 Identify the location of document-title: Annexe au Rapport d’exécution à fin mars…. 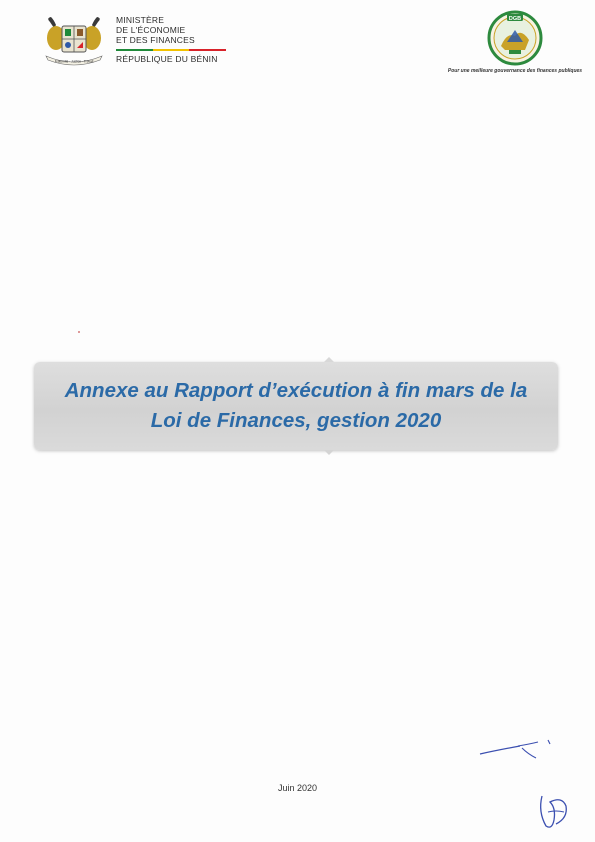
(296, 406).